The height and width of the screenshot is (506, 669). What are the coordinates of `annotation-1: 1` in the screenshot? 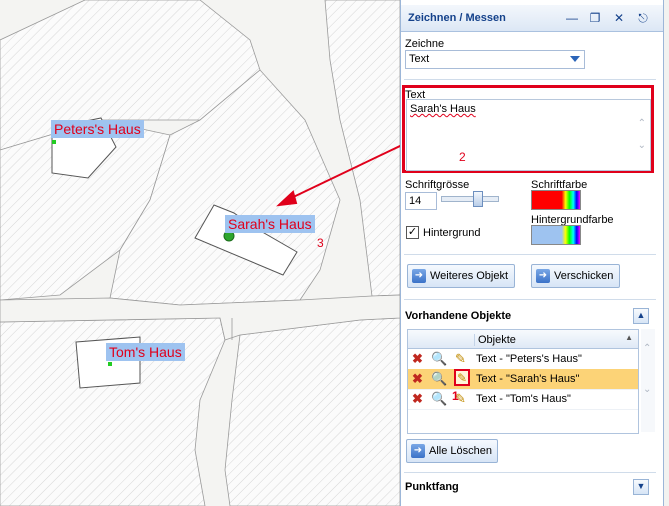 It's located at (455, 396).